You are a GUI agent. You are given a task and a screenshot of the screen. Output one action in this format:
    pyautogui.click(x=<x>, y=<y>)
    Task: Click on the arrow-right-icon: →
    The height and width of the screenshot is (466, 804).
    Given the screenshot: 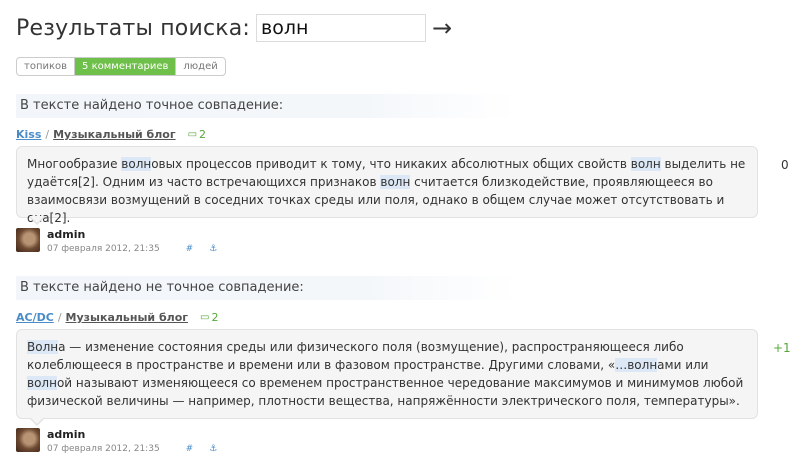 What is the action you would take?
    pyautogui.click(x=442, y=28)
    